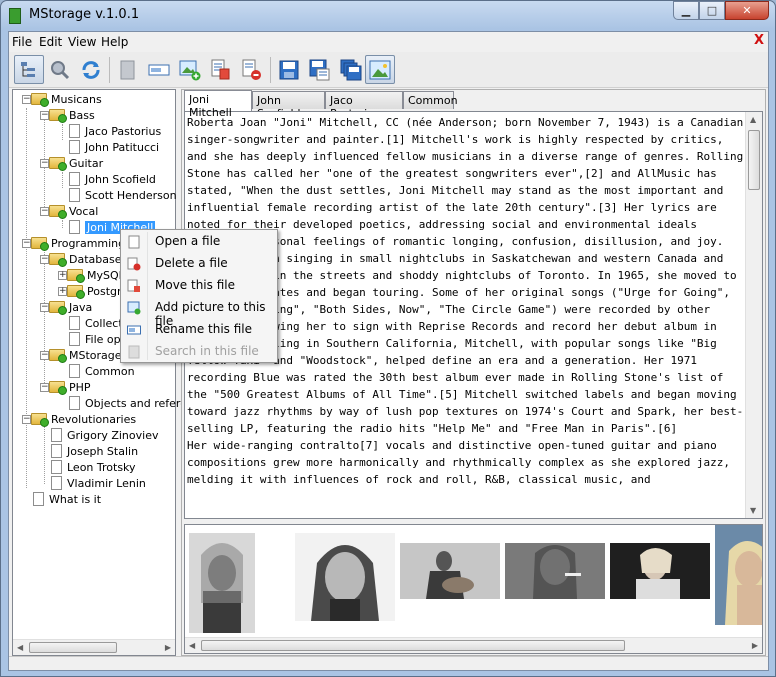  Describe the element at coordinates (91, 69) in the screenshot. I see `refresh-icon` at that location.